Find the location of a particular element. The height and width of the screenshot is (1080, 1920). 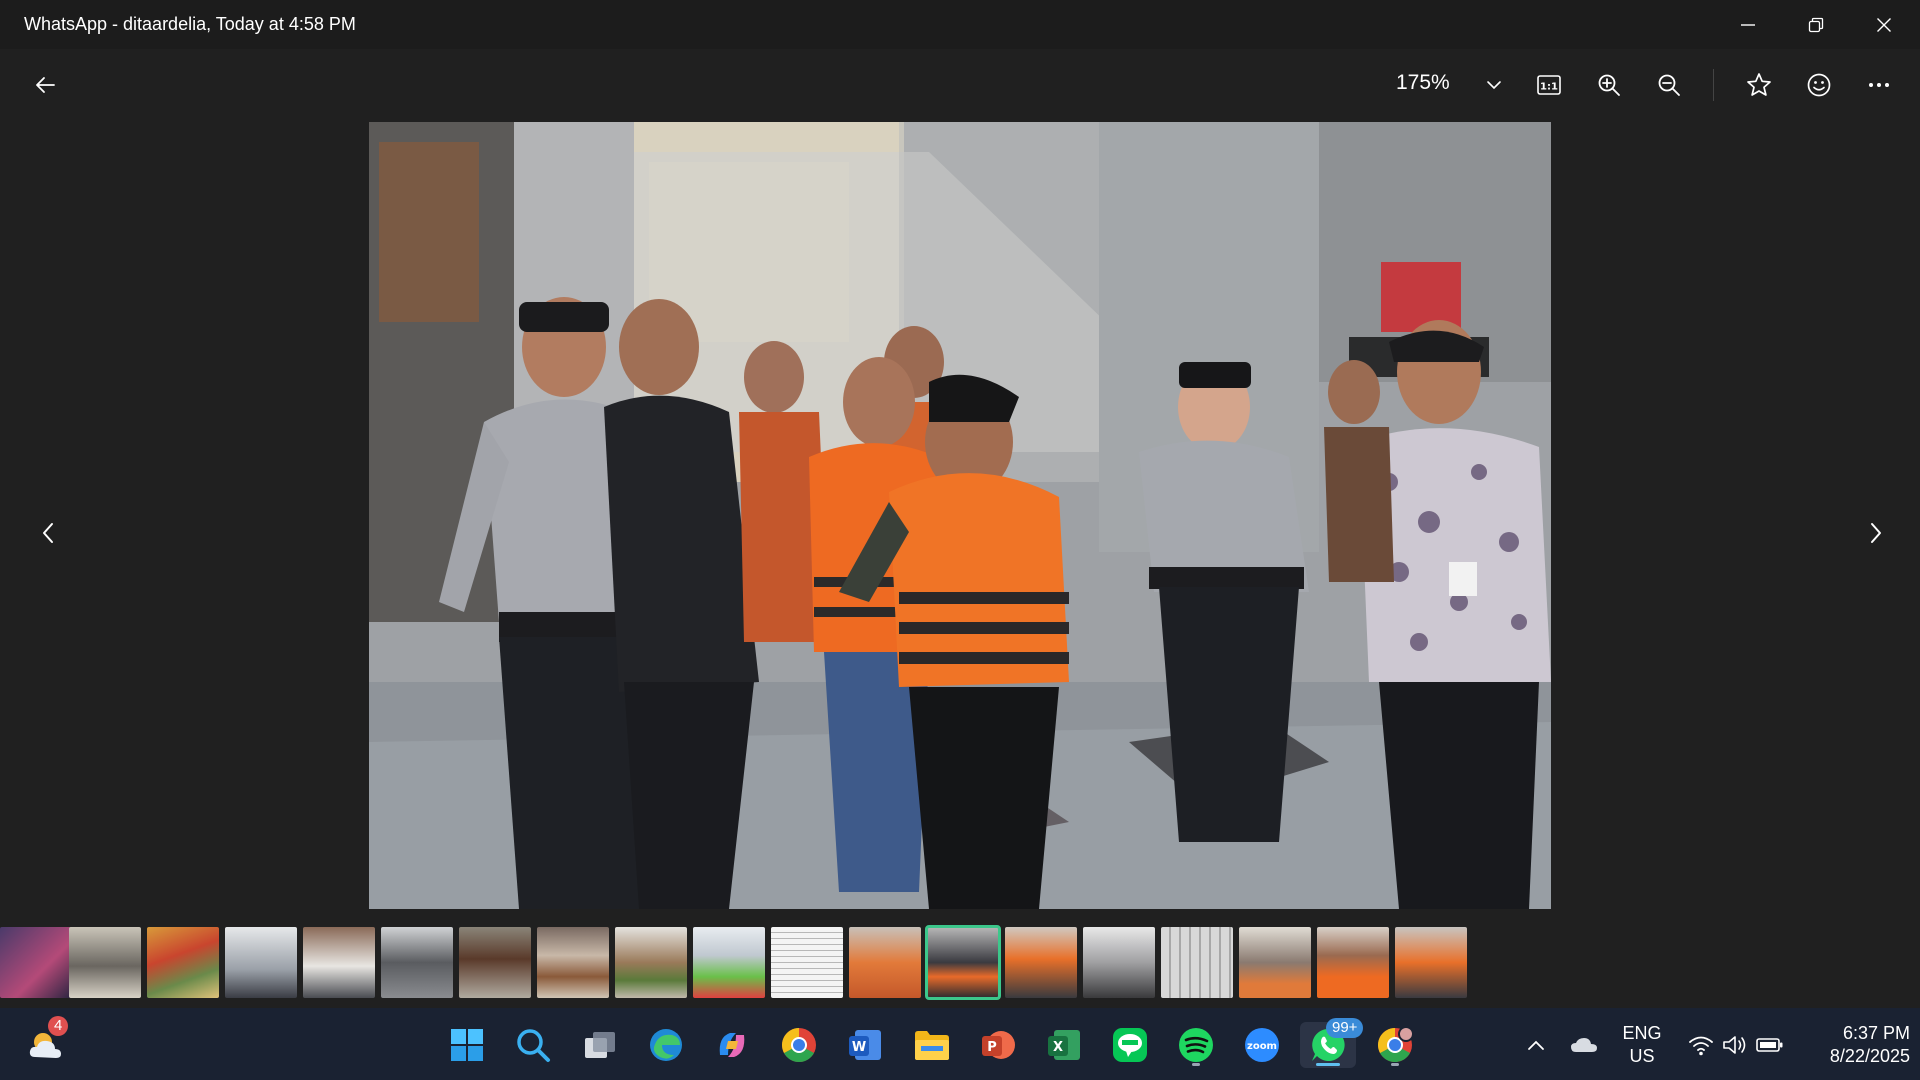

minimize-button is located at coordinates (1748, 24).